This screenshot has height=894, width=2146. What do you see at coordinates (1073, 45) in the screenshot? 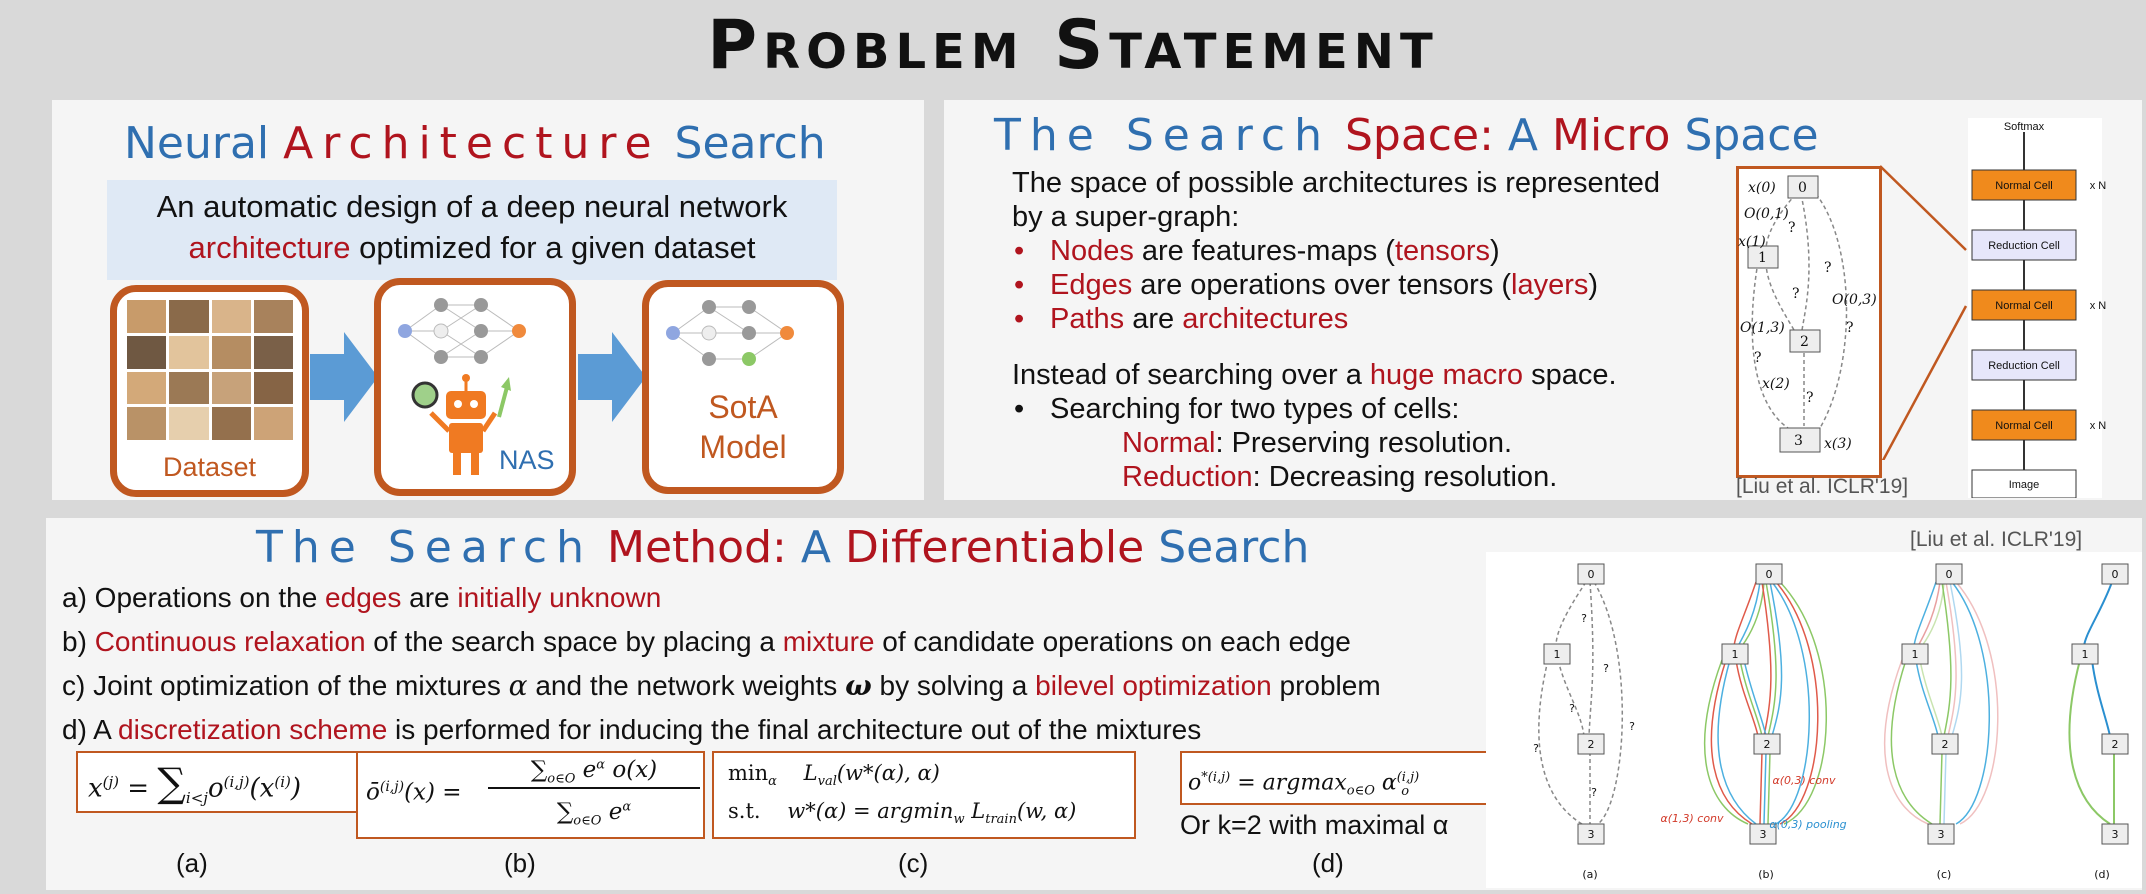
I see `page-title: Problem Statement` at bounding box center [1073, 45].